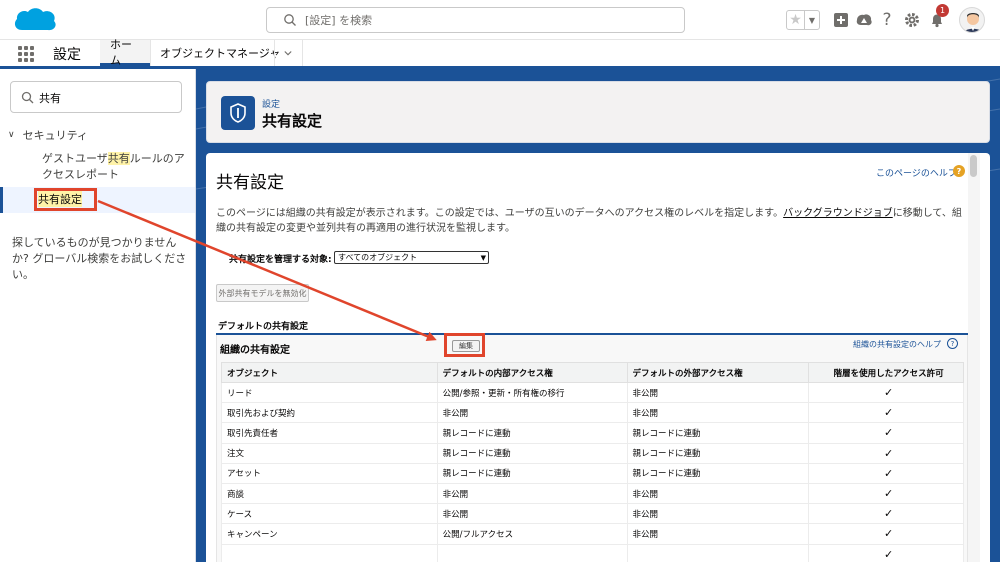 The height and width of the screenshot is (562, 1000). Describe the element at coordinates (117, 167) in the screenshot. I see `sidebar-item-guest-user-sharing-report: ゲストユーザ共有ルールのアクセスレポート` at that location.